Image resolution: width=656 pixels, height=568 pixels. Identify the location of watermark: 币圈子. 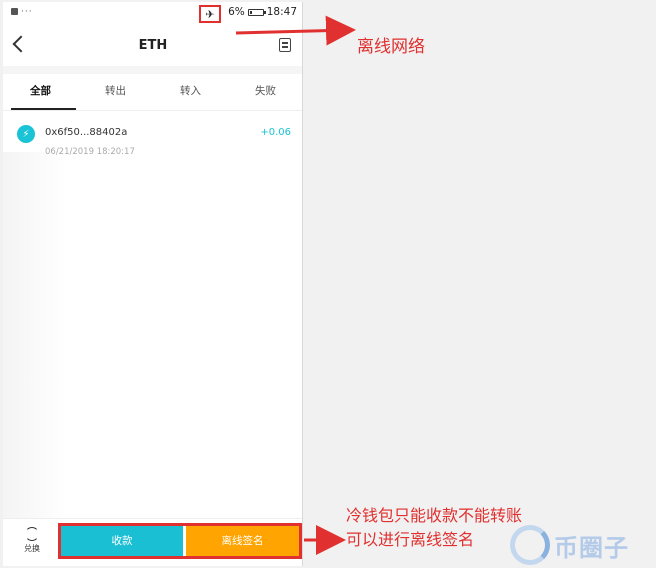
(583, 545).